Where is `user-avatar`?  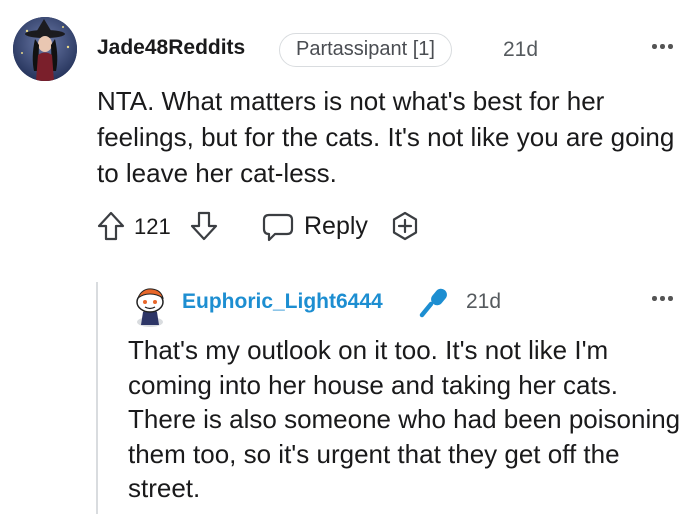
user-avatar is located at coordinates (45, 49).